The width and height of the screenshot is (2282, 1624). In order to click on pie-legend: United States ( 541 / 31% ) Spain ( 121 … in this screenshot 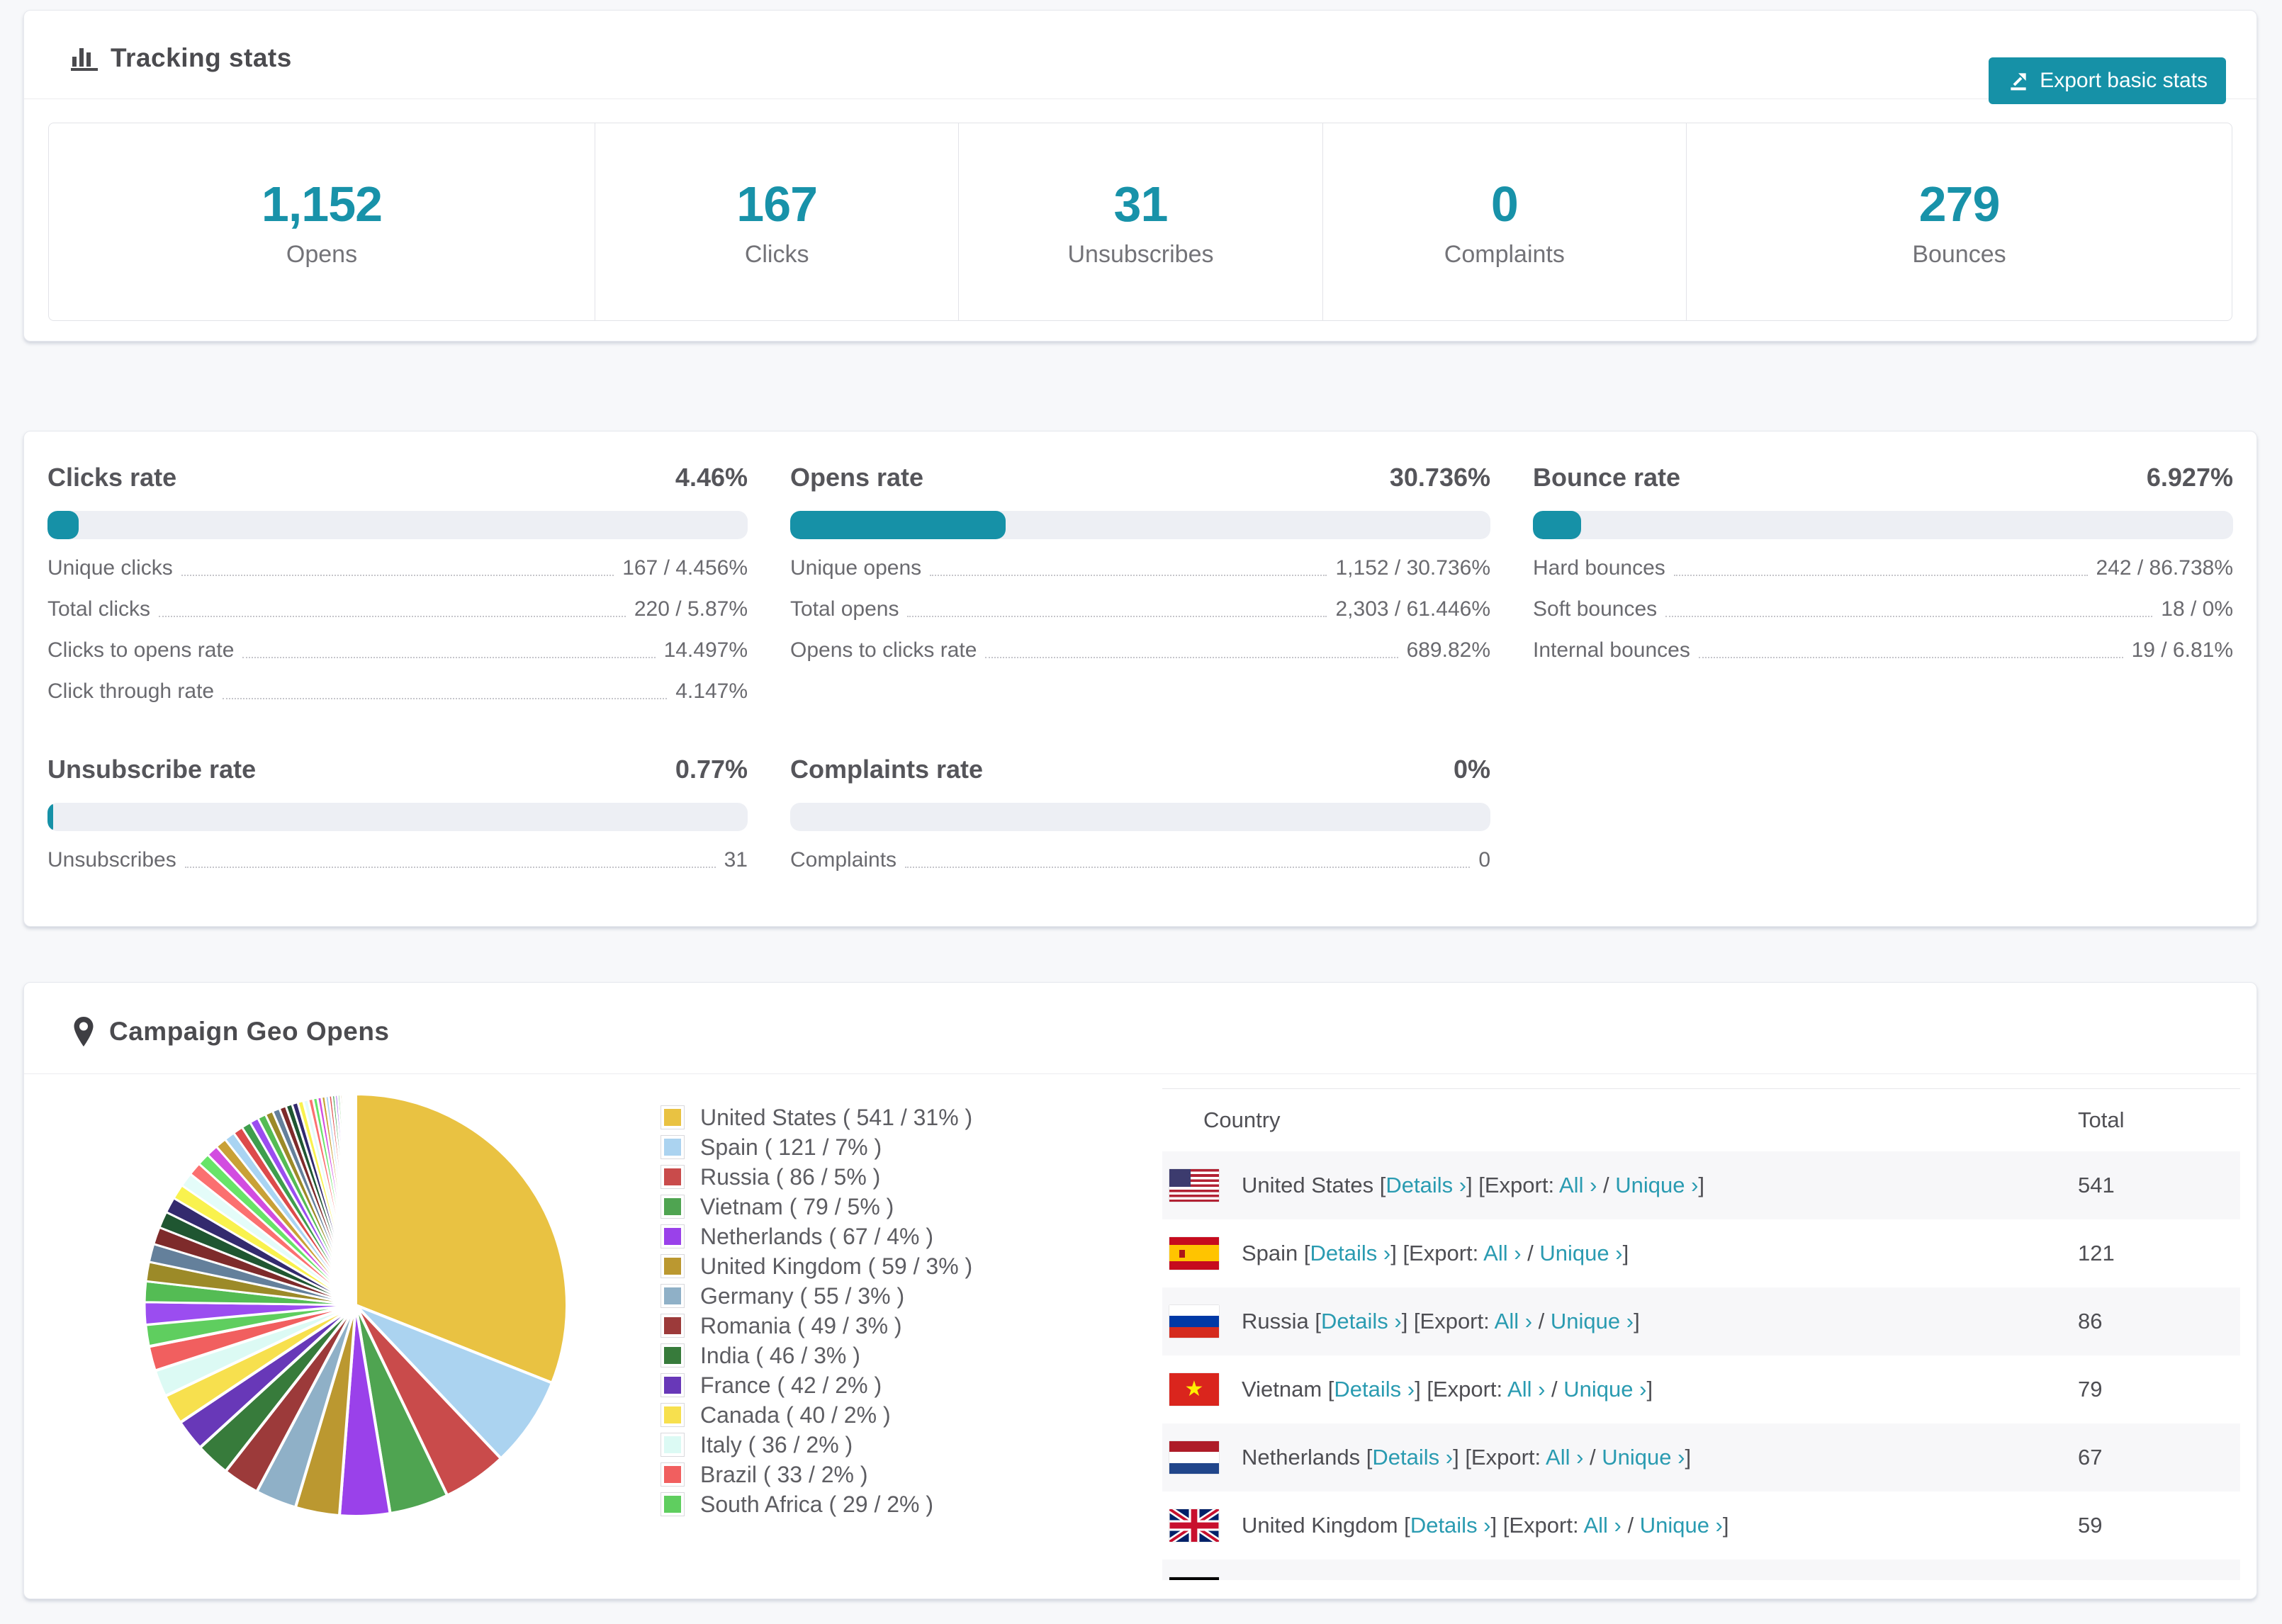, I will do `click(816, 1311)`.